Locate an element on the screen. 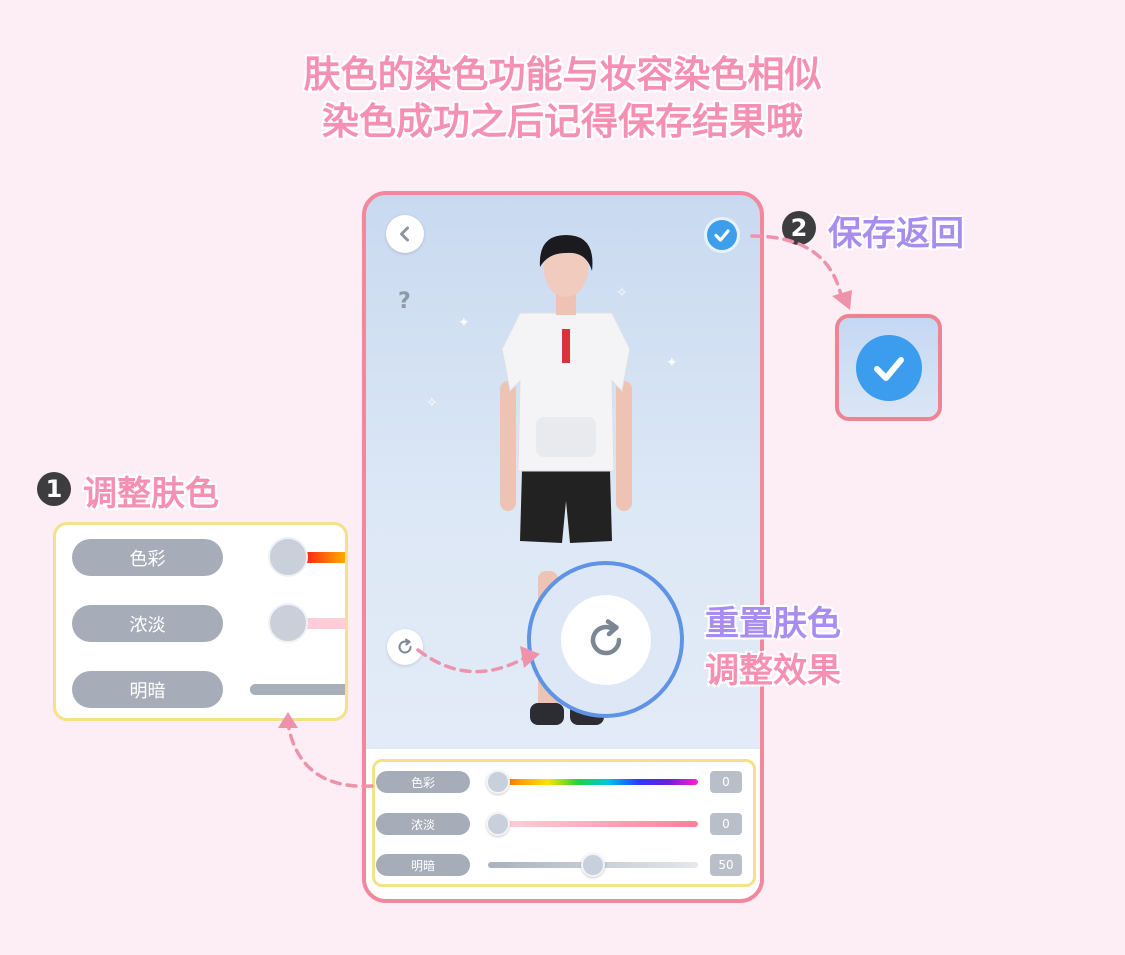 Image resolution: width=1125 pixels, height=955 pixels. arrow-to-reset is located at coordinates (473, 661).